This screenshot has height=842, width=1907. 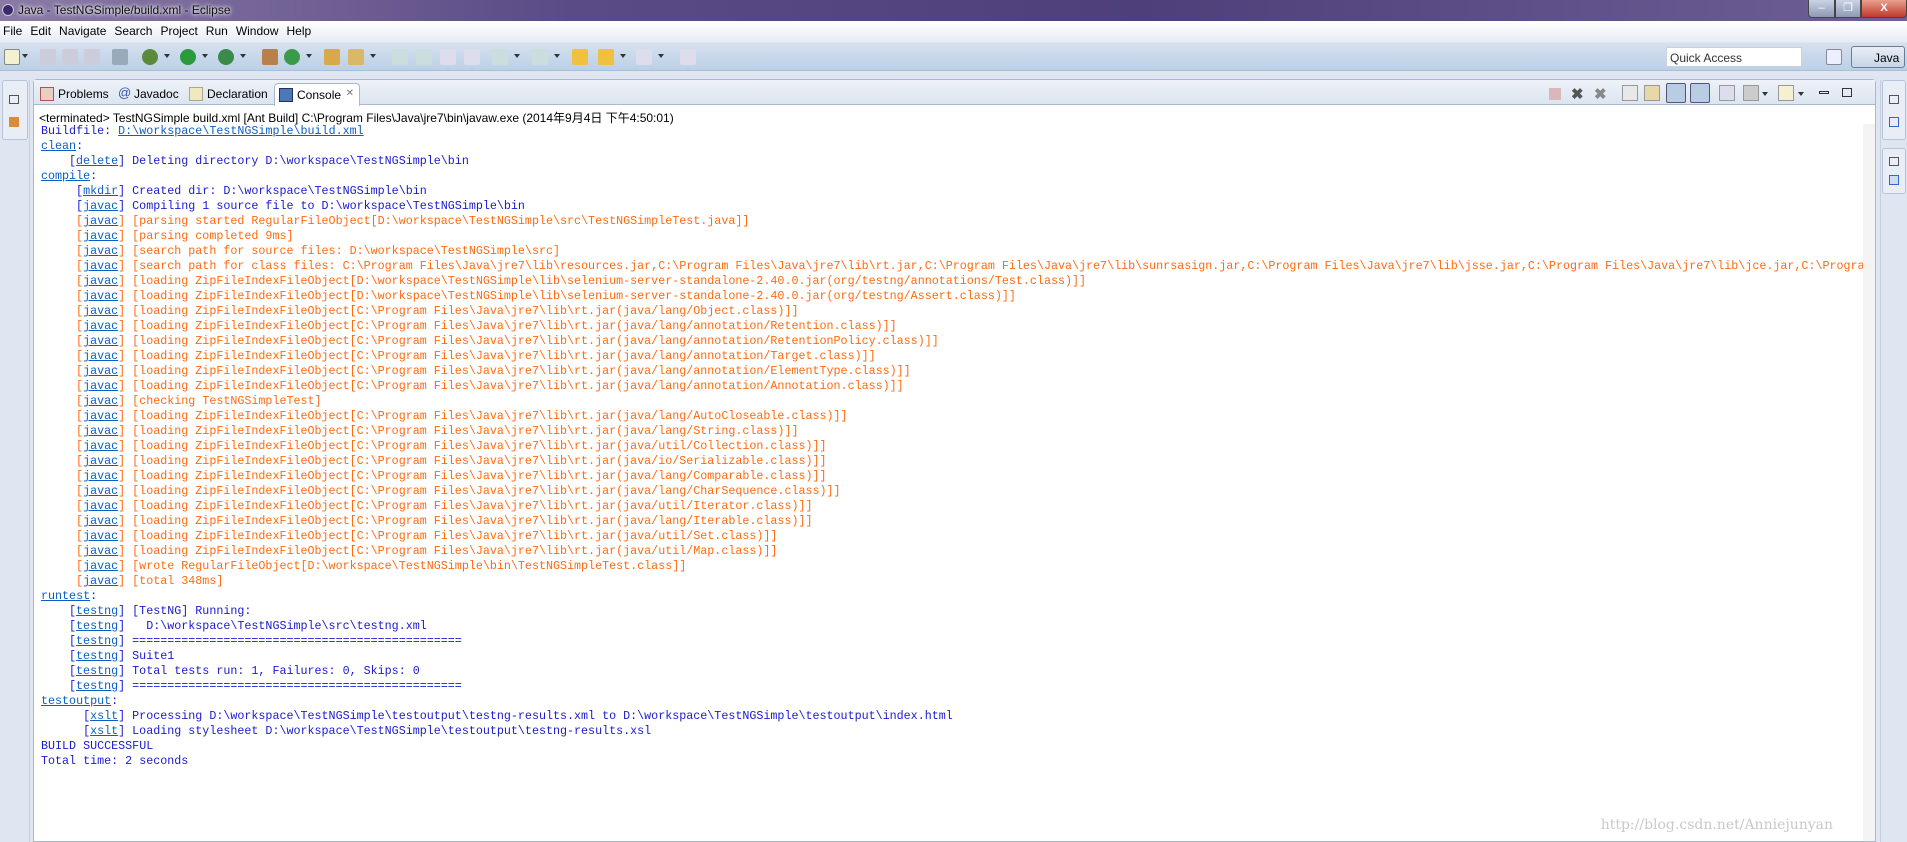 I want to click on maximize-view-icon, so click(x=1847, y=92).